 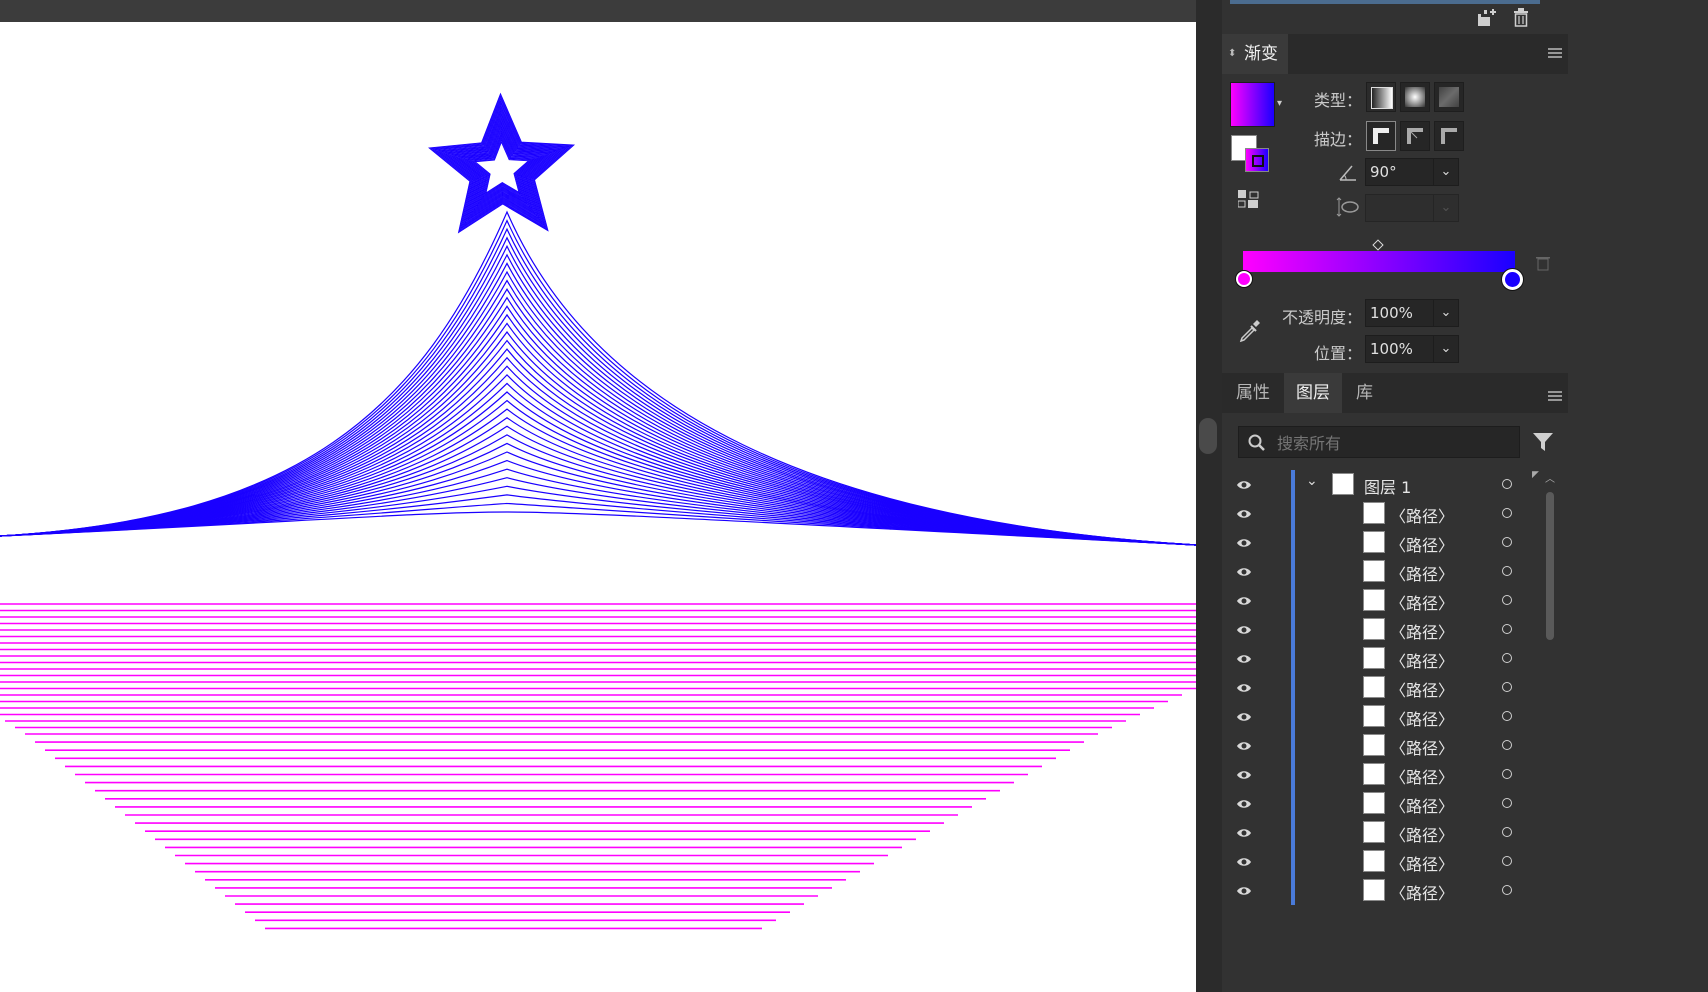 I want to click on stroke-within-button, so click(x=1381, y=136).